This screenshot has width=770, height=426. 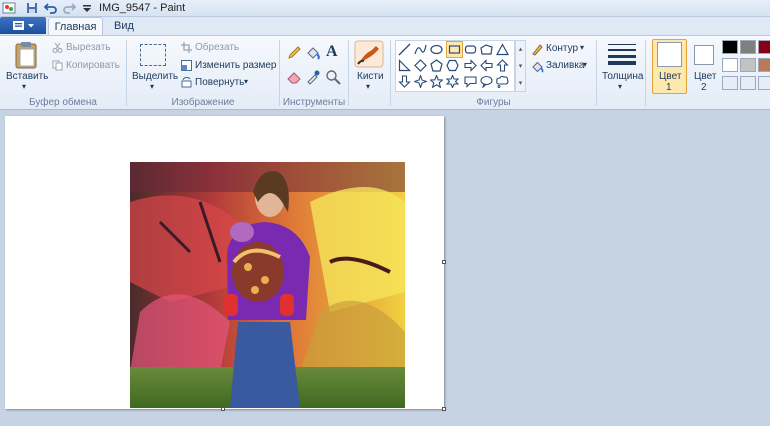 What do you see at coordinates (486, 49) in the screenshot?
I see `polygon-shape-icon` at bounding box center [486, 49].